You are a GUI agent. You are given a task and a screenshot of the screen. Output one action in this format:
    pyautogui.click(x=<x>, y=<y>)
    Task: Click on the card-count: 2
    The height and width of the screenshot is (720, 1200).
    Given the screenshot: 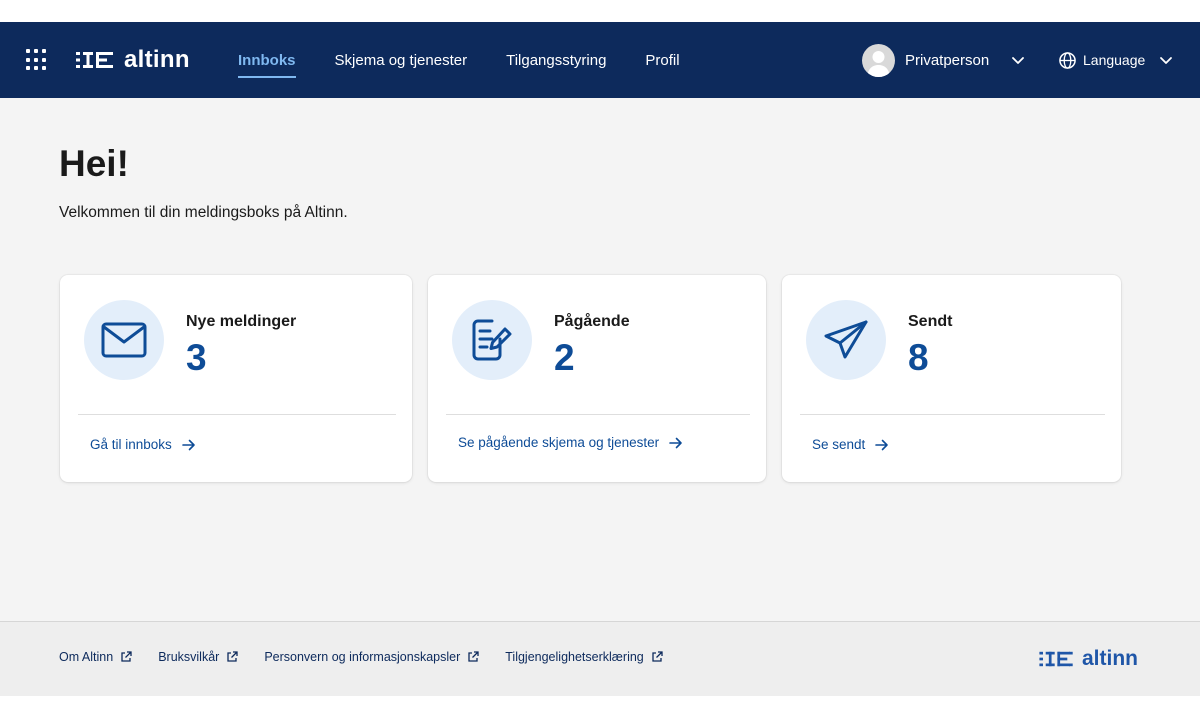 What is the action you would take?
    pyautogui.click(x=564, y=357)
    